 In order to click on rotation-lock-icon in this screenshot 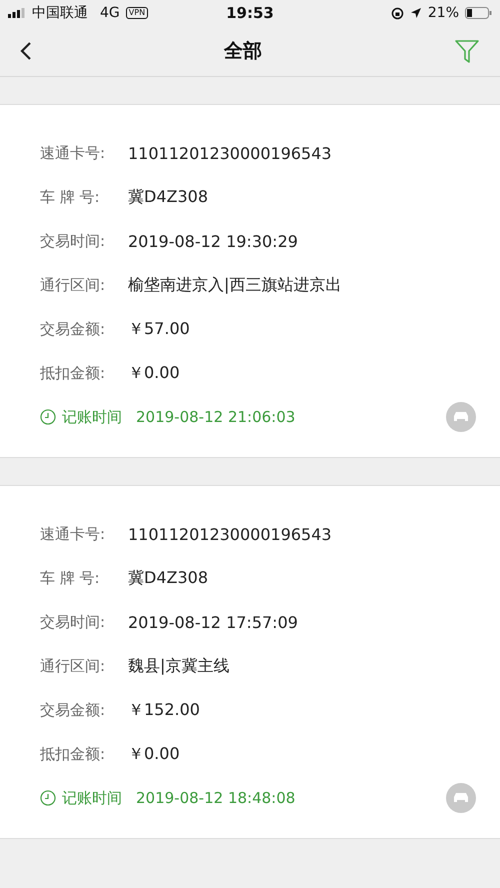, I will do `click(397, 13)`.